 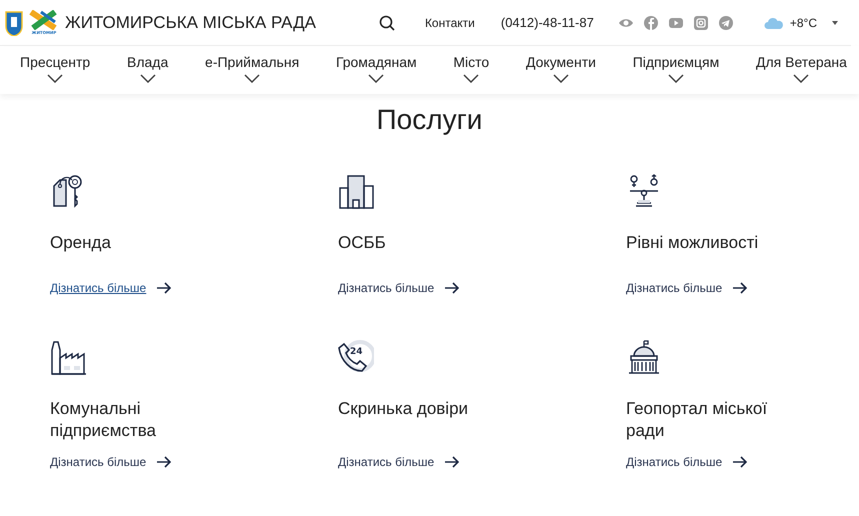 I want to click on instagram-icon, so click(x=700, y=22).